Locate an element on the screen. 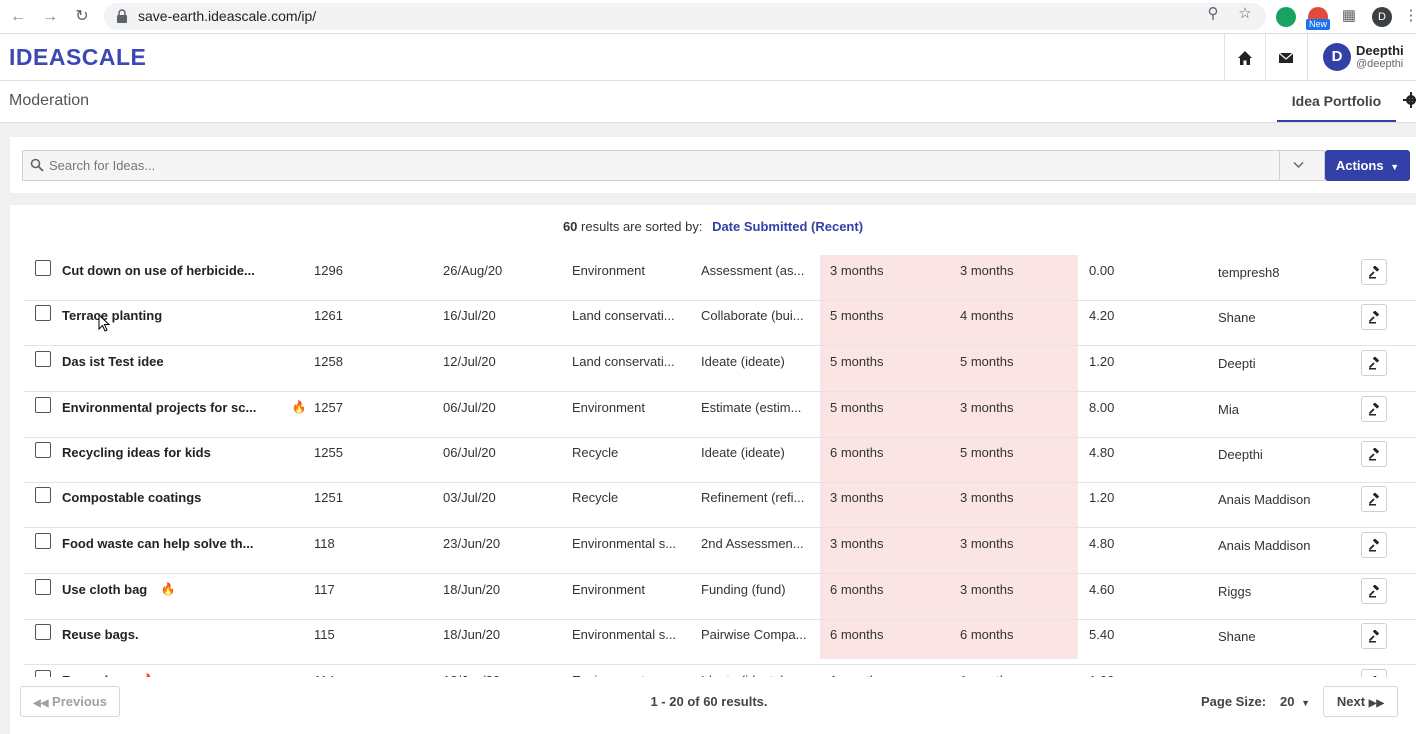  idea-author: Riggs is located at coordinates (1235, 591).